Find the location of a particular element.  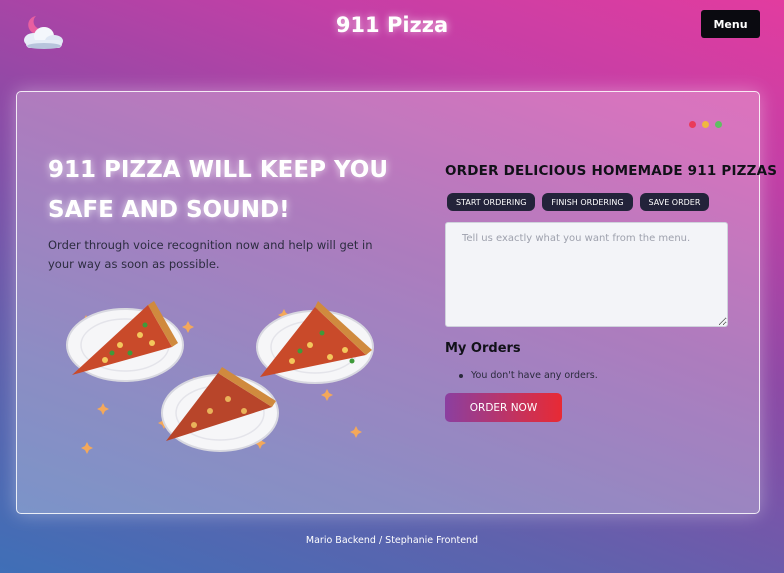

order-textarea is located at coordinates (586, 274).